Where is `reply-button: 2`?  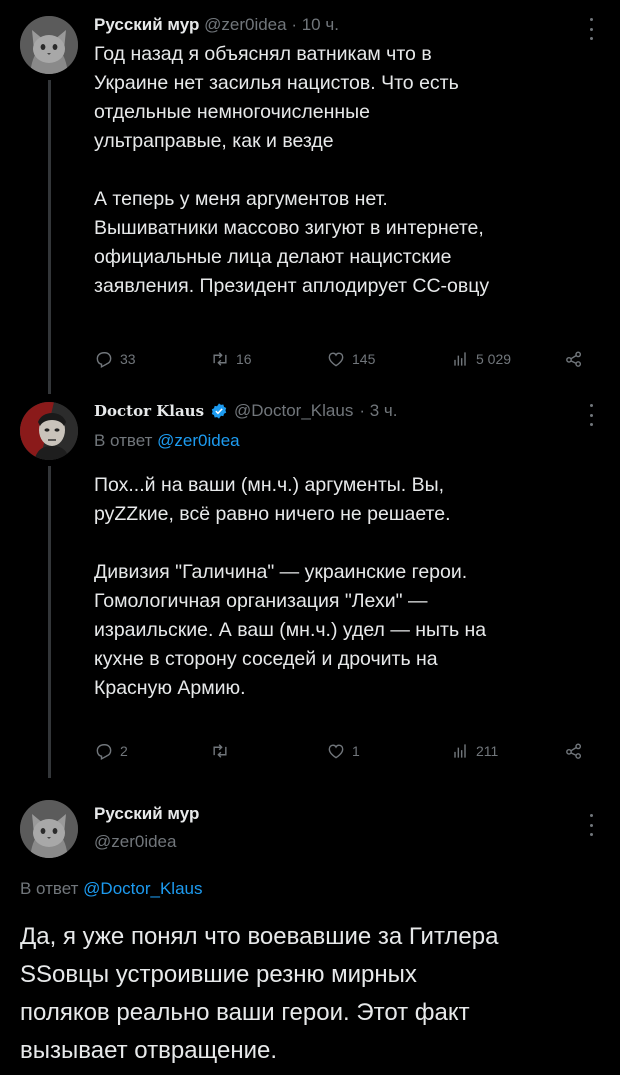 reply-button: 2 is located at coordinates (111, 751).